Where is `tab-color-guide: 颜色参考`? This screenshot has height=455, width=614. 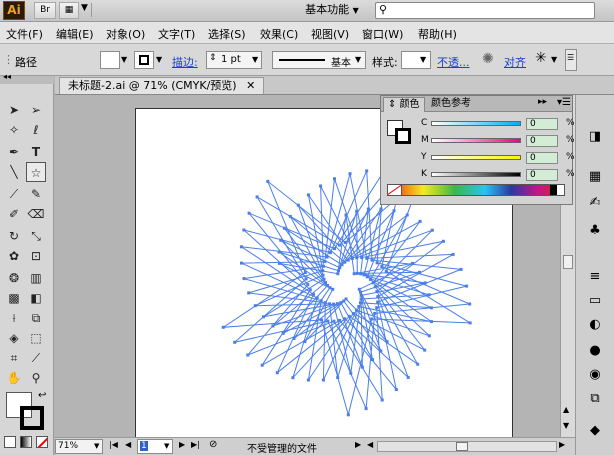 tab-color-guide: 颜色参考 is located at coordinates (451, 104).